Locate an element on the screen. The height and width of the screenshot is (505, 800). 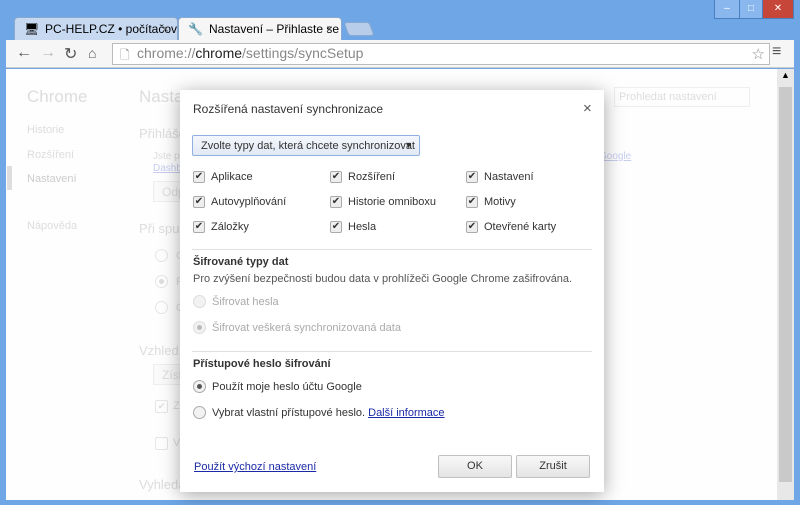
encrypt-passwords-radio is located at coordinates (199, 301).